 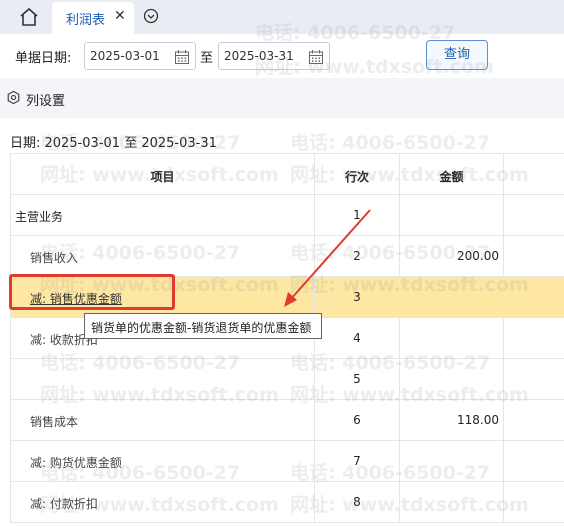 What do you see at coordinates (357, 297) in the screenshot?
I see `row-number: 3` at bounding box center [357, 297].